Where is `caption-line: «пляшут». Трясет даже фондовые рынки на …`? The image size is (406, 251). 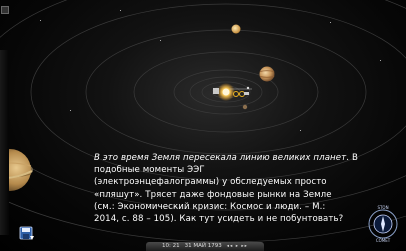 caption-line: «пляшут». Трясет даже фондовые рынки на … is located at coordinates (213, 194).